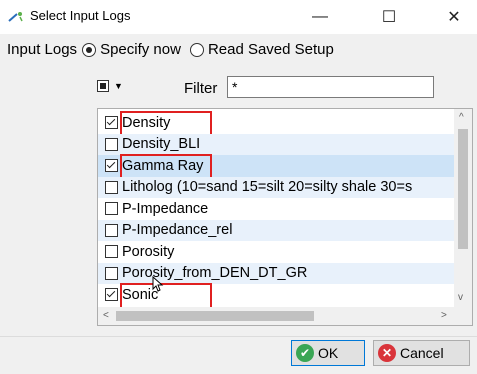 This screenshot has width=477, height=374. Describe the element at coordinates (444, 315) in the screenshot. I see `scroll-right-icon: >` at that location.